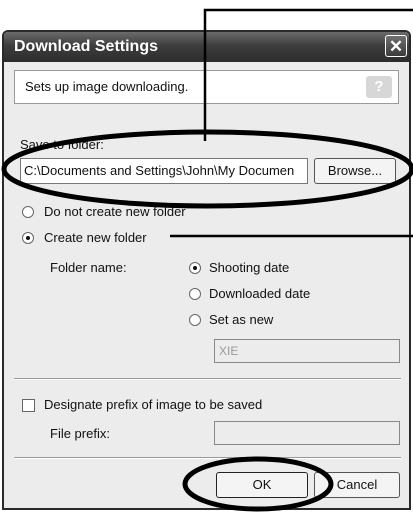  What do you see at coordinates (396, 46) in the screenshot?
I see `close-icon: ✕` at bounding box center [396, 46].